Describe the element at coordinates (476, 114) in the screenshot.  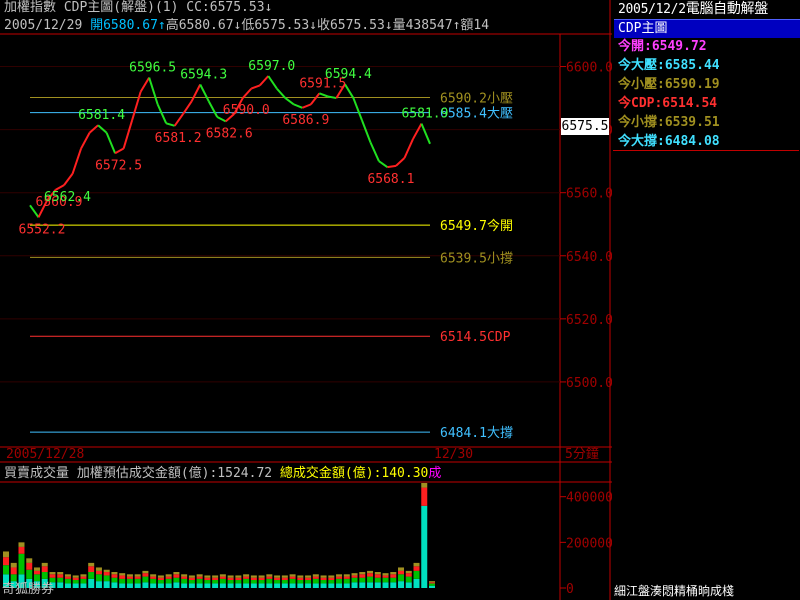
I see `cdp-level-label: 6585.4大壓` at that location.